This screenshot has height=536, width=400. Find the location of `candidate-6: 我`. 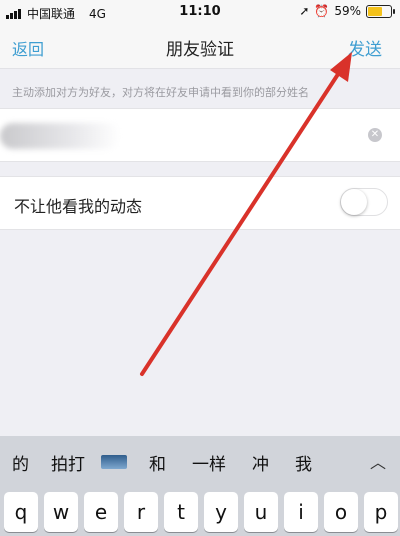

candidate-6: 我 is located at coordinates (303, 462).